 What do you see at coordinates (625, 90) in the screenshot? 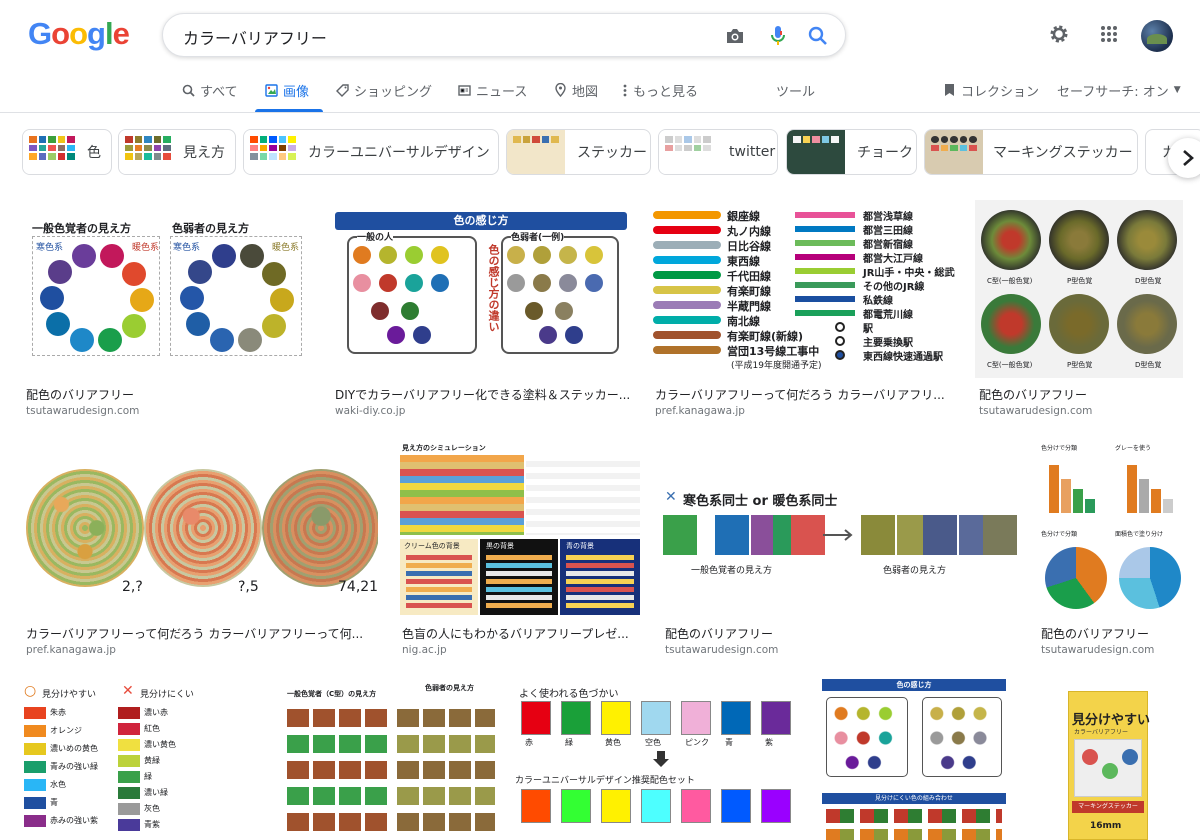
I see `more-vert-icon` at bounding box center [625, 90].